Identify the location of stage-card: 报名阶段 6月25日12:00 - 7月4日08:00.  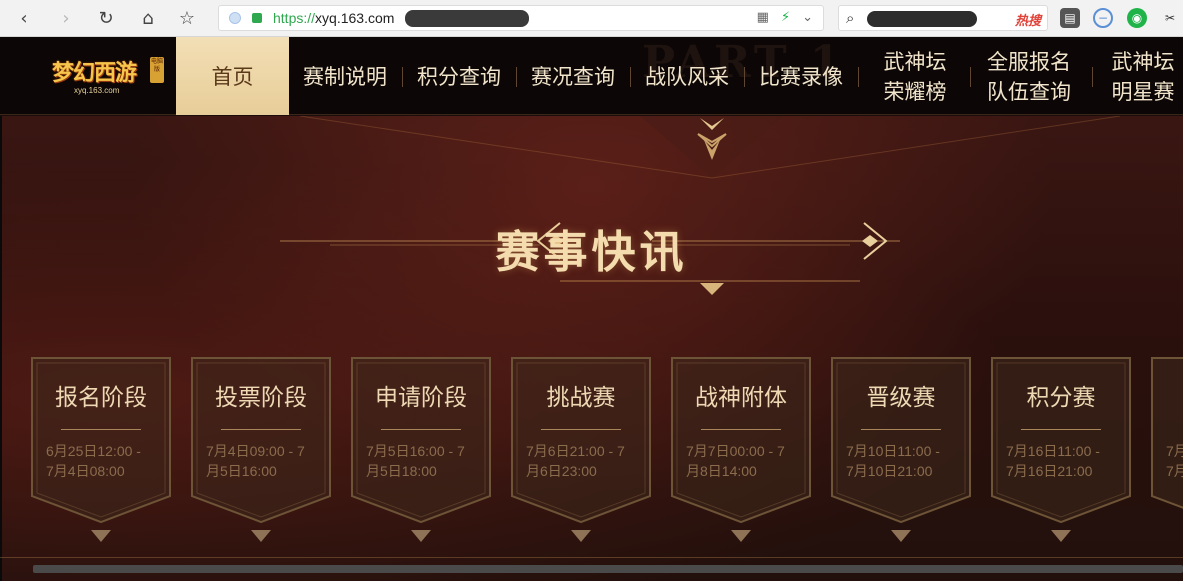
(101, 449).